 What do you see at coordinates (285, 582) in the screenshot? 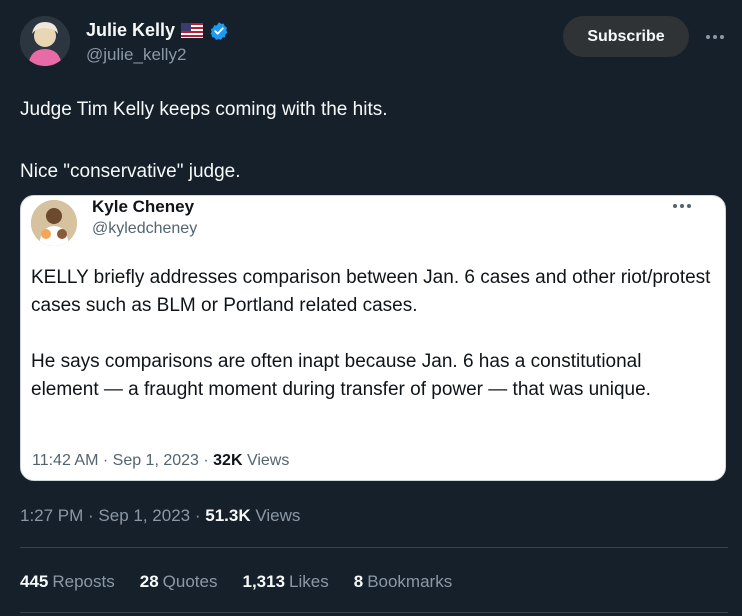
I see `likes-stat: 1,313 Likes` at bounding box center [285, 582].